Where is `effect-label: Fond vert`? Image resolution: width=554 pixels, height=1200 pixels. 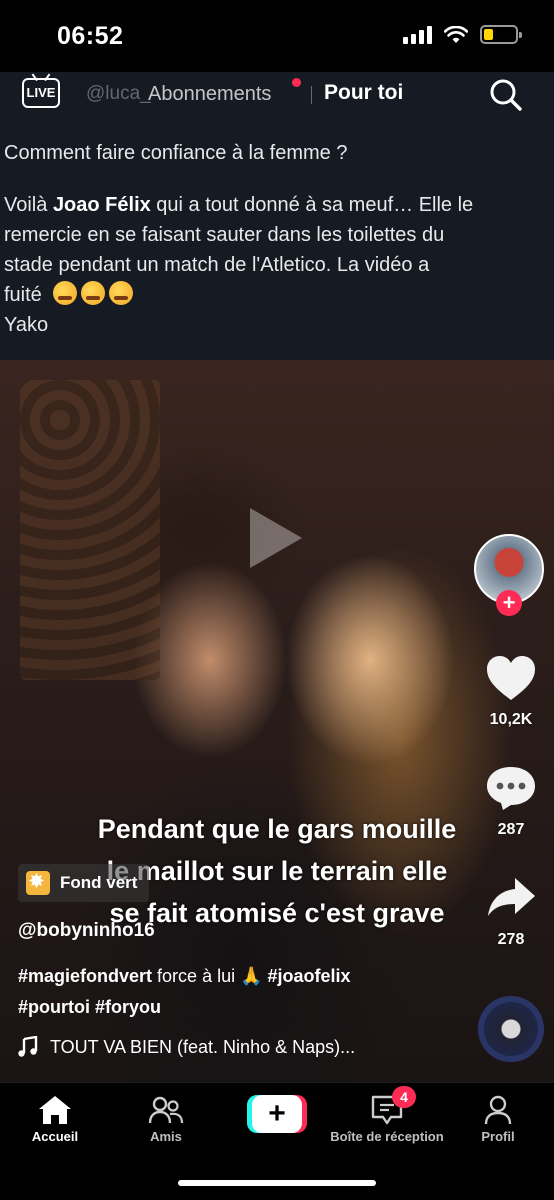
effect-label: Fond vert is located at coordinates (99, 882).